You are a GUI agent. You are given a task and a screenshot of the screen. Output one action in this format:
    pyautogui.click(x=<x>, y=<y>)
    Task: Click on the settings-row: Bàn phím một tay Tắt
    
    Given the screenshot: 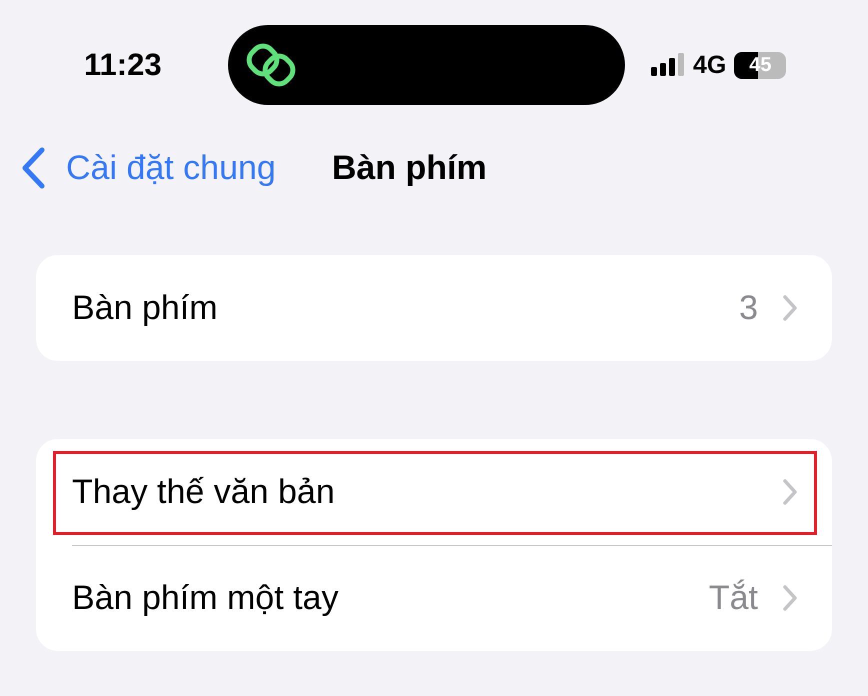 What is the action you would take?
    pyautogui.click(x=434, y=598)
    